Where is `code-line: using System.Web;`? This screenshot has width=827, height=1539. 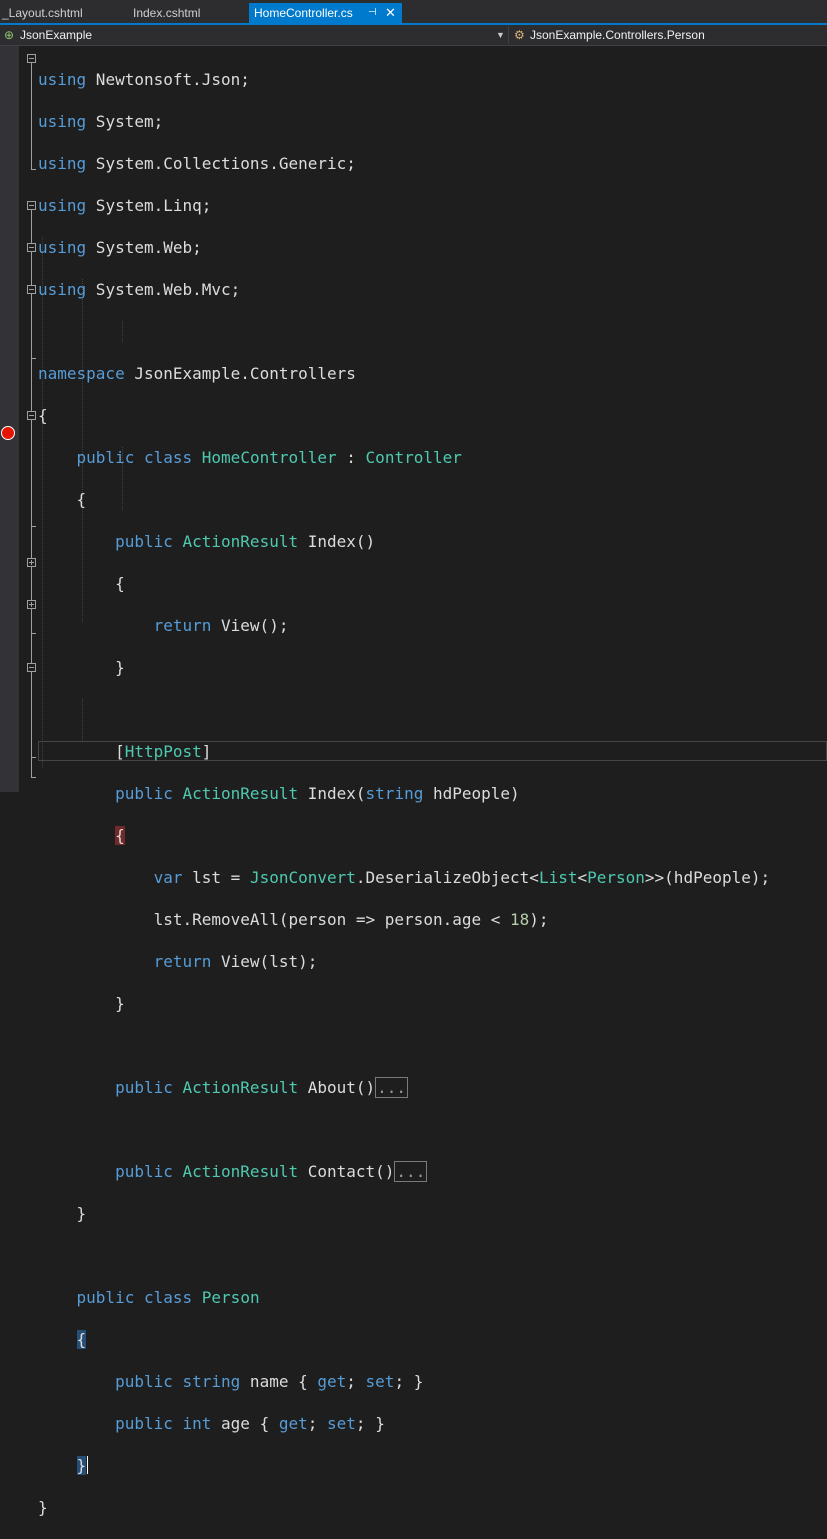
code-line: using System.Web; is located at coordinates (120, 247).